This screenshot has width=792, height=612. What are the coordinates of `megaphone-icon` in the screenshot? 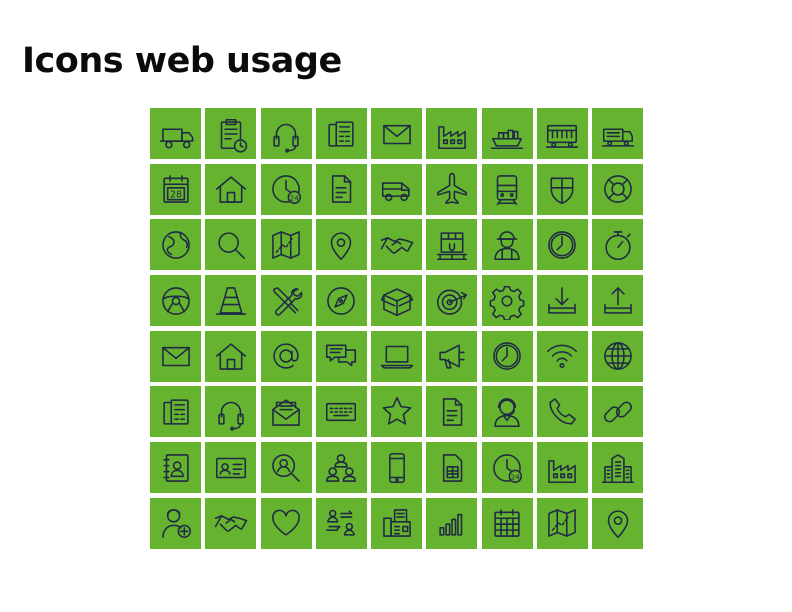 It's located at (452, 356).